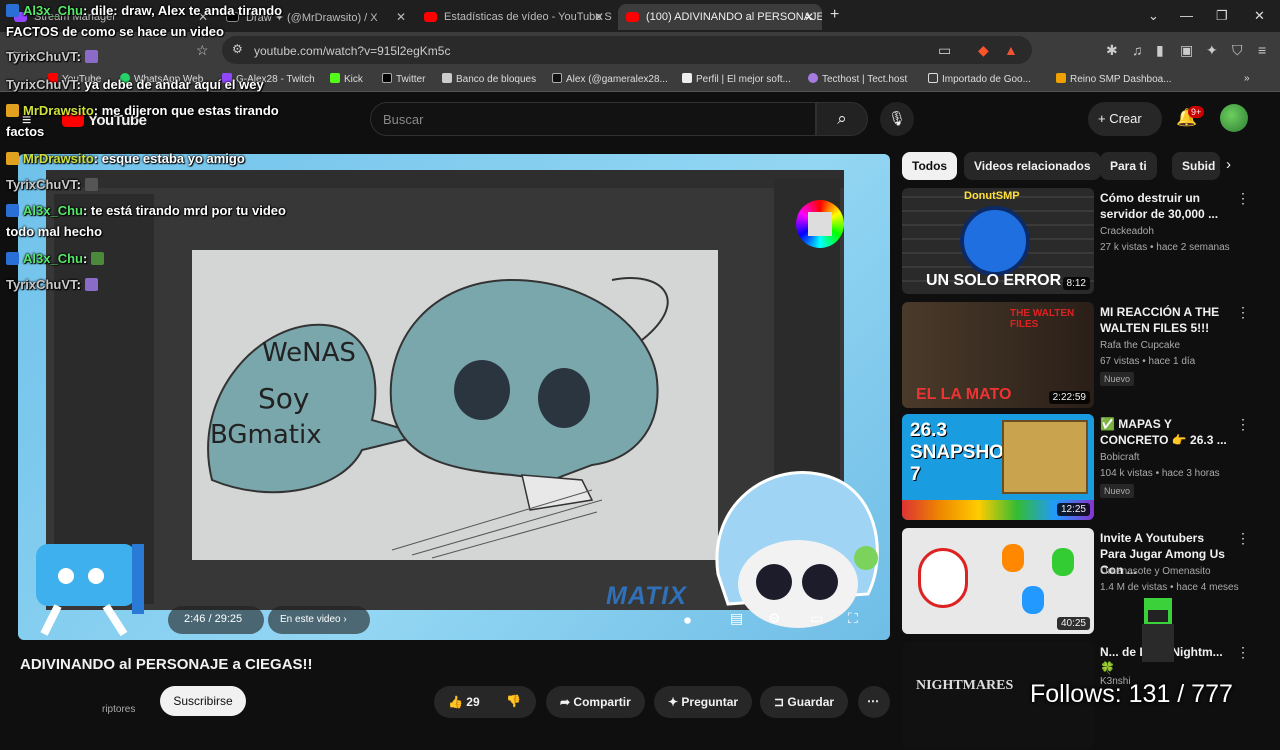 The image size is (1280, 750). What do you see at coordinates (1259, 16) in the screenshot?
I see `close-window-button: ✕` at bounding box center [1259, 16].